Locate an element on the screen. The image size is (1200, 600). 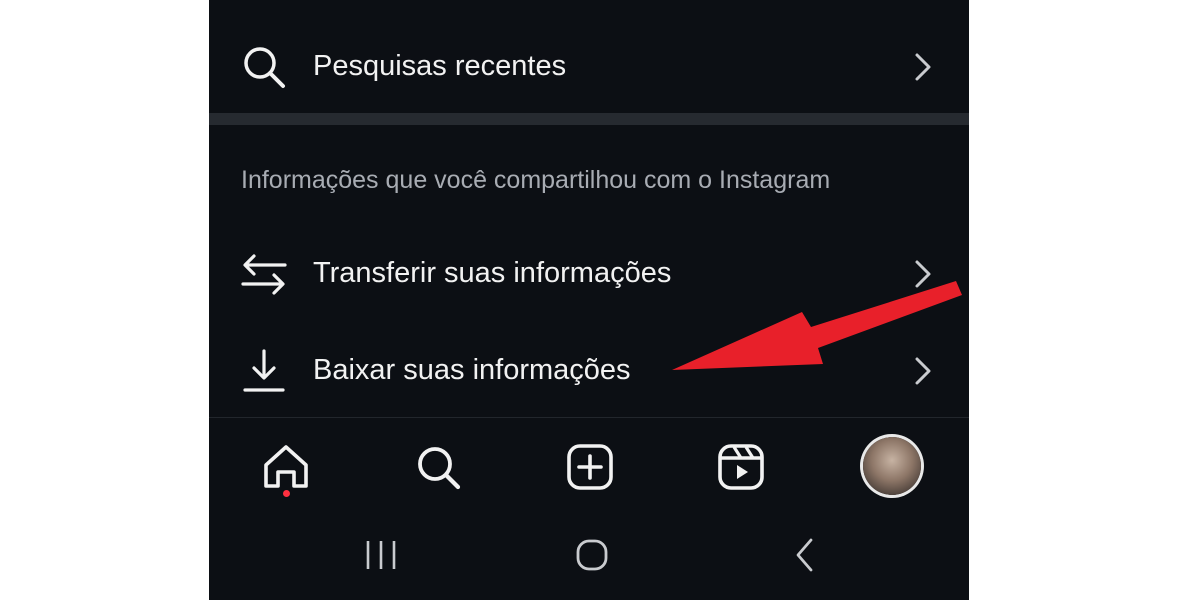
create-icon is located at coordinates (590, 467).